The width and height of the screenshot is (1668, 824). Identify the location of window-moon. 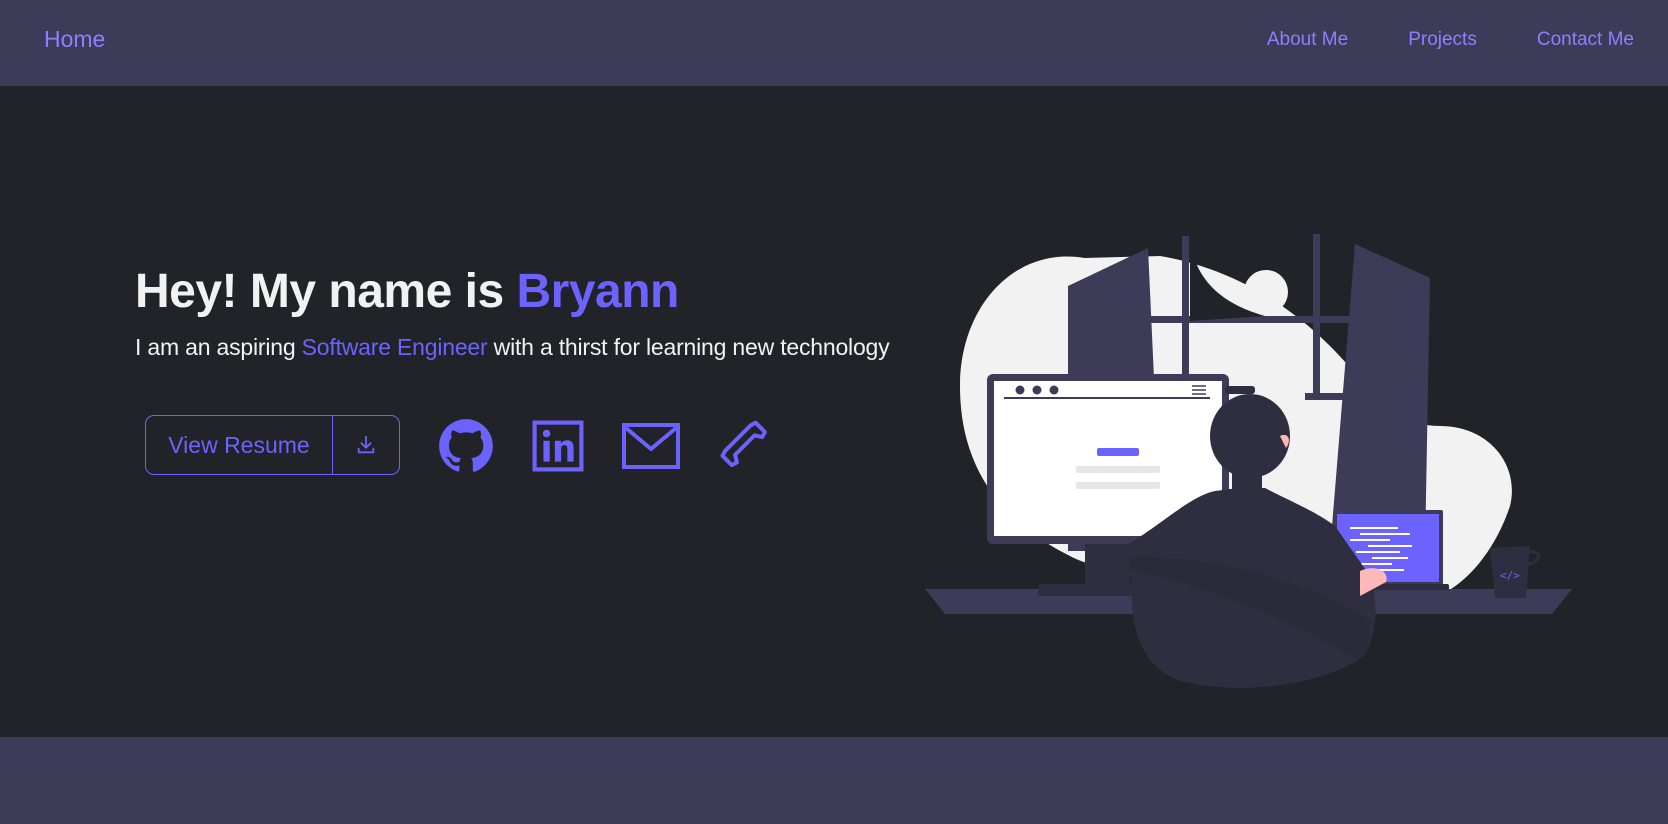
(1266, 292).